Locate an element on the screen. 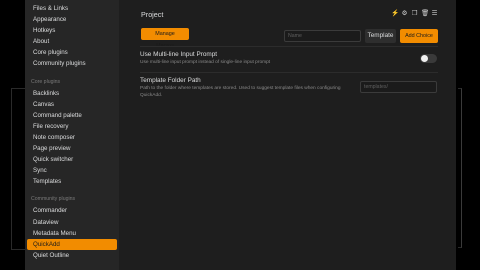 The height and width of the screenshot is (270, 480). multiline-toggle is located at coordinates (428, 58).